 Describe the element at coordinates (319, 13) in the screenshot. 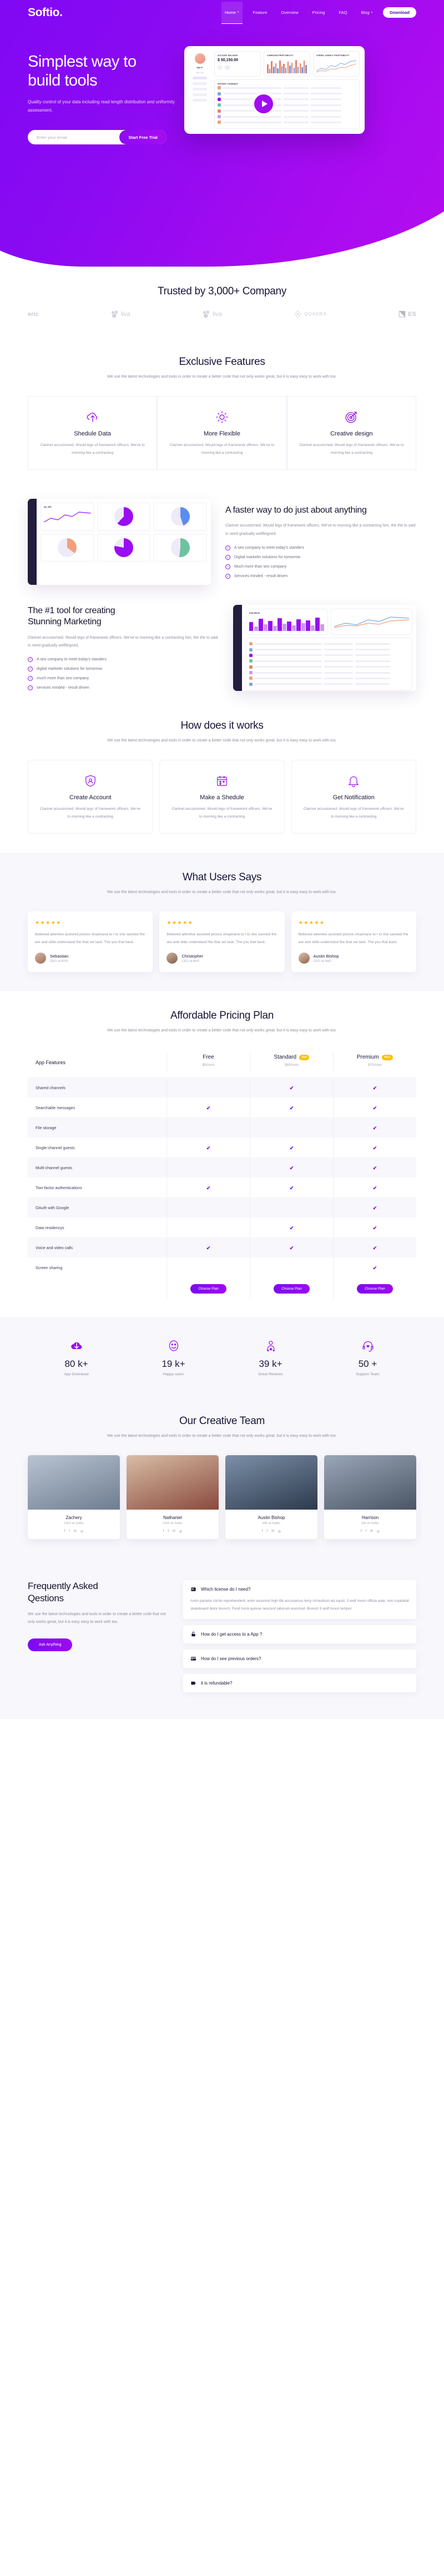

I see `nav-item-pricing: Pricing` at that location.